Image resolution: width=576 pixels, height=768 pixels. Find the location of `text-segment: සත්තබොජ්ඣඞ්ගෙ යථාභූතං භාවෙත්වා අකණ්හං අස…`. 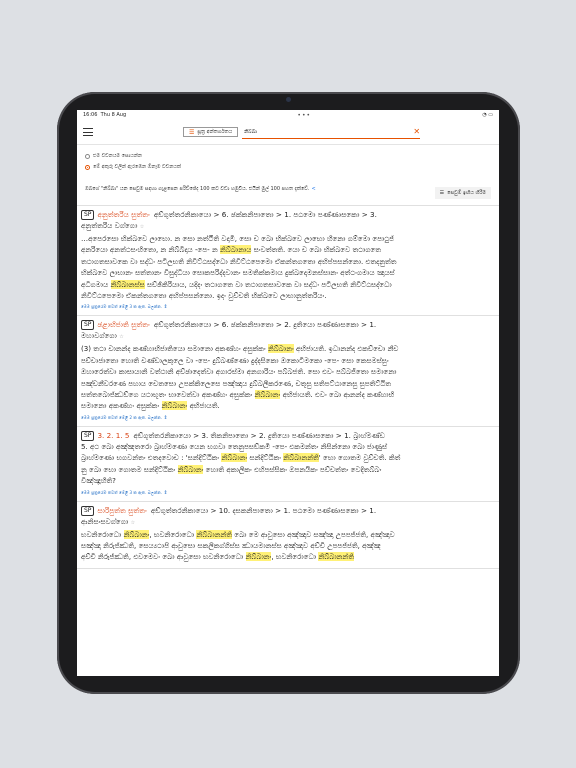

text-segment: සත්තබොජ්ඣඞ්ගෙ යථාභූතං භාවෙත්වා අකණ්හං අස… is located at coordinates (168, 395).